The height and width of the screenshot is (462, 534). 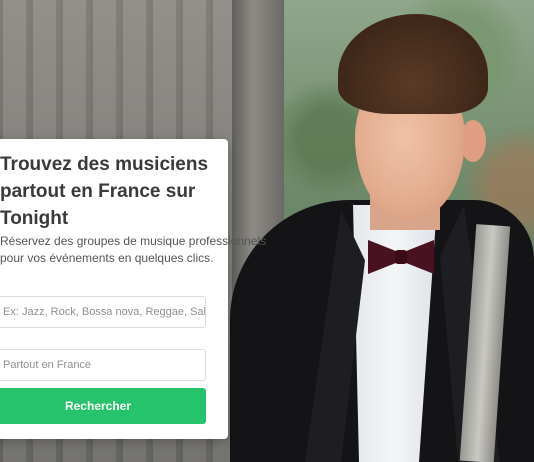 What do you see at coordinates (34, 218) in the screenshot?
I see `hero-title-line: Tonight` at bounding box center [34, 218].